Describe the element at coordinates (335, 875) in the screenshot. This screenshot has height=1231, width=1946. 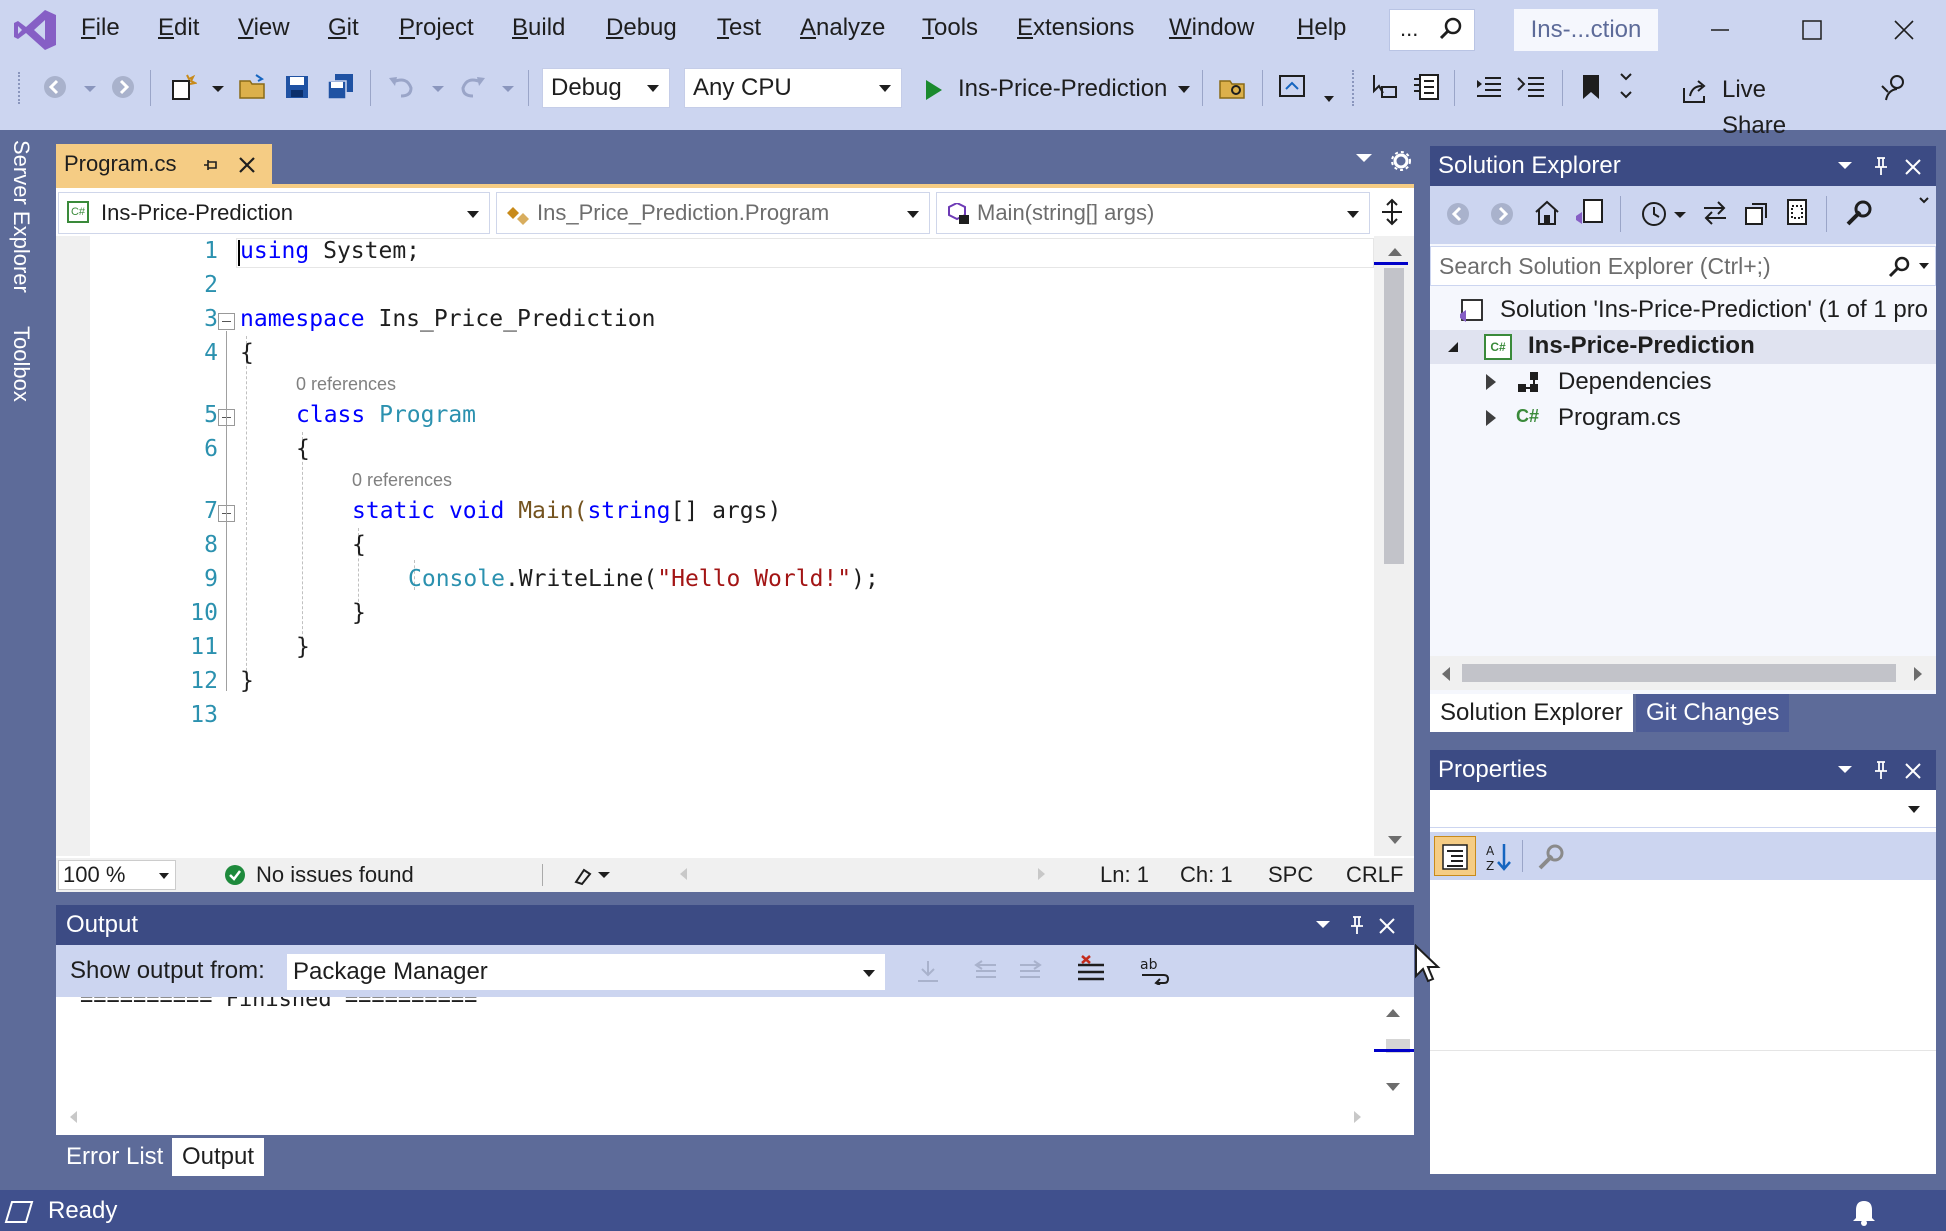
I see `issues-status: No issues found` at that location.